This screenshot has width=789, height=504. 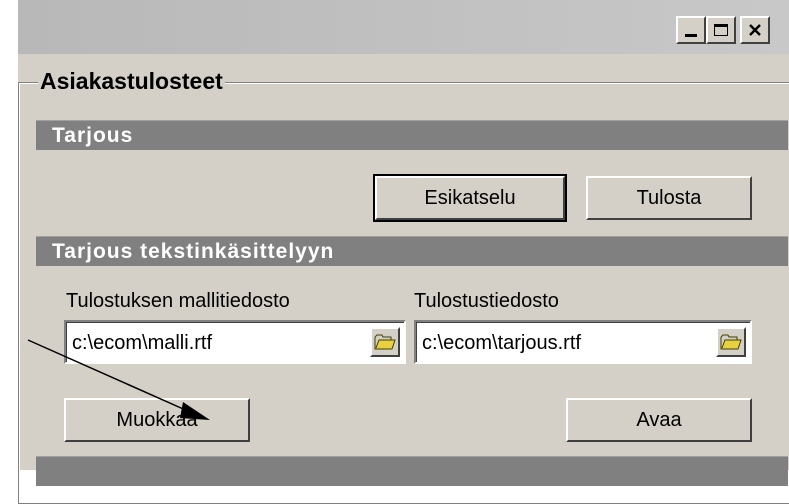 I want to click on output-file-input, so click(x=563, y=343).